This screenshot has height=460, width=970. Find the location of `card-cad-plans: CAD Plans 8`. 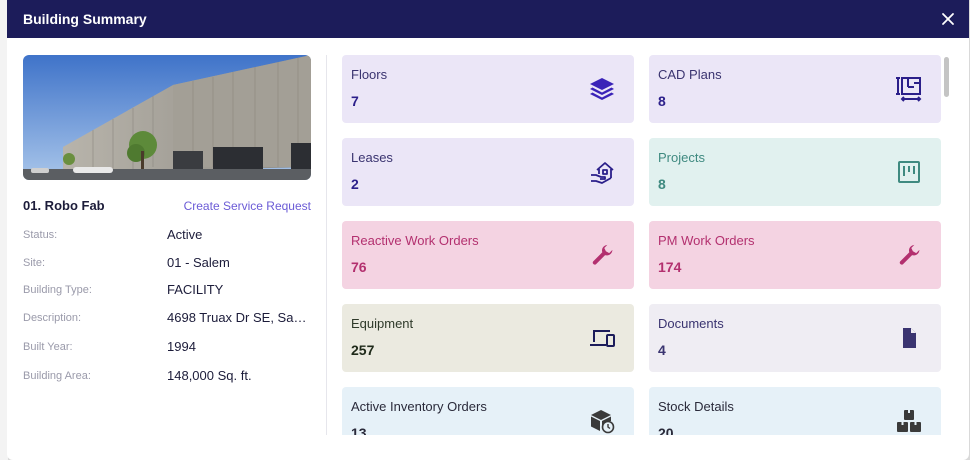

card-cad-plans: CAD Plans 8 is located at coordinates (795, 89).